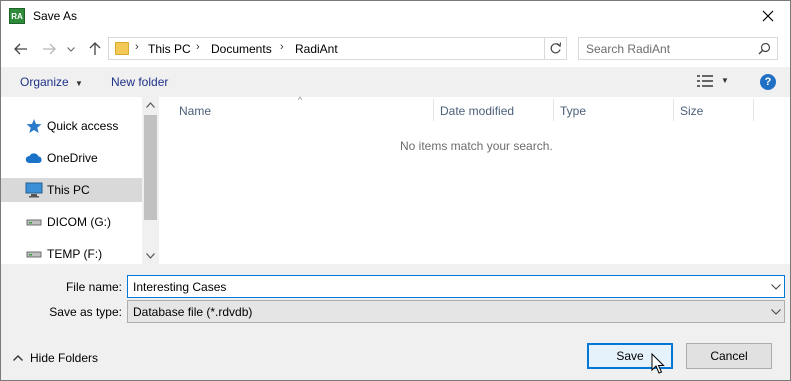 The height and width of the screenshot is (381, 791). I want to click on save-as-type-value: Database file (*.rdvdb), so click(193, 312).